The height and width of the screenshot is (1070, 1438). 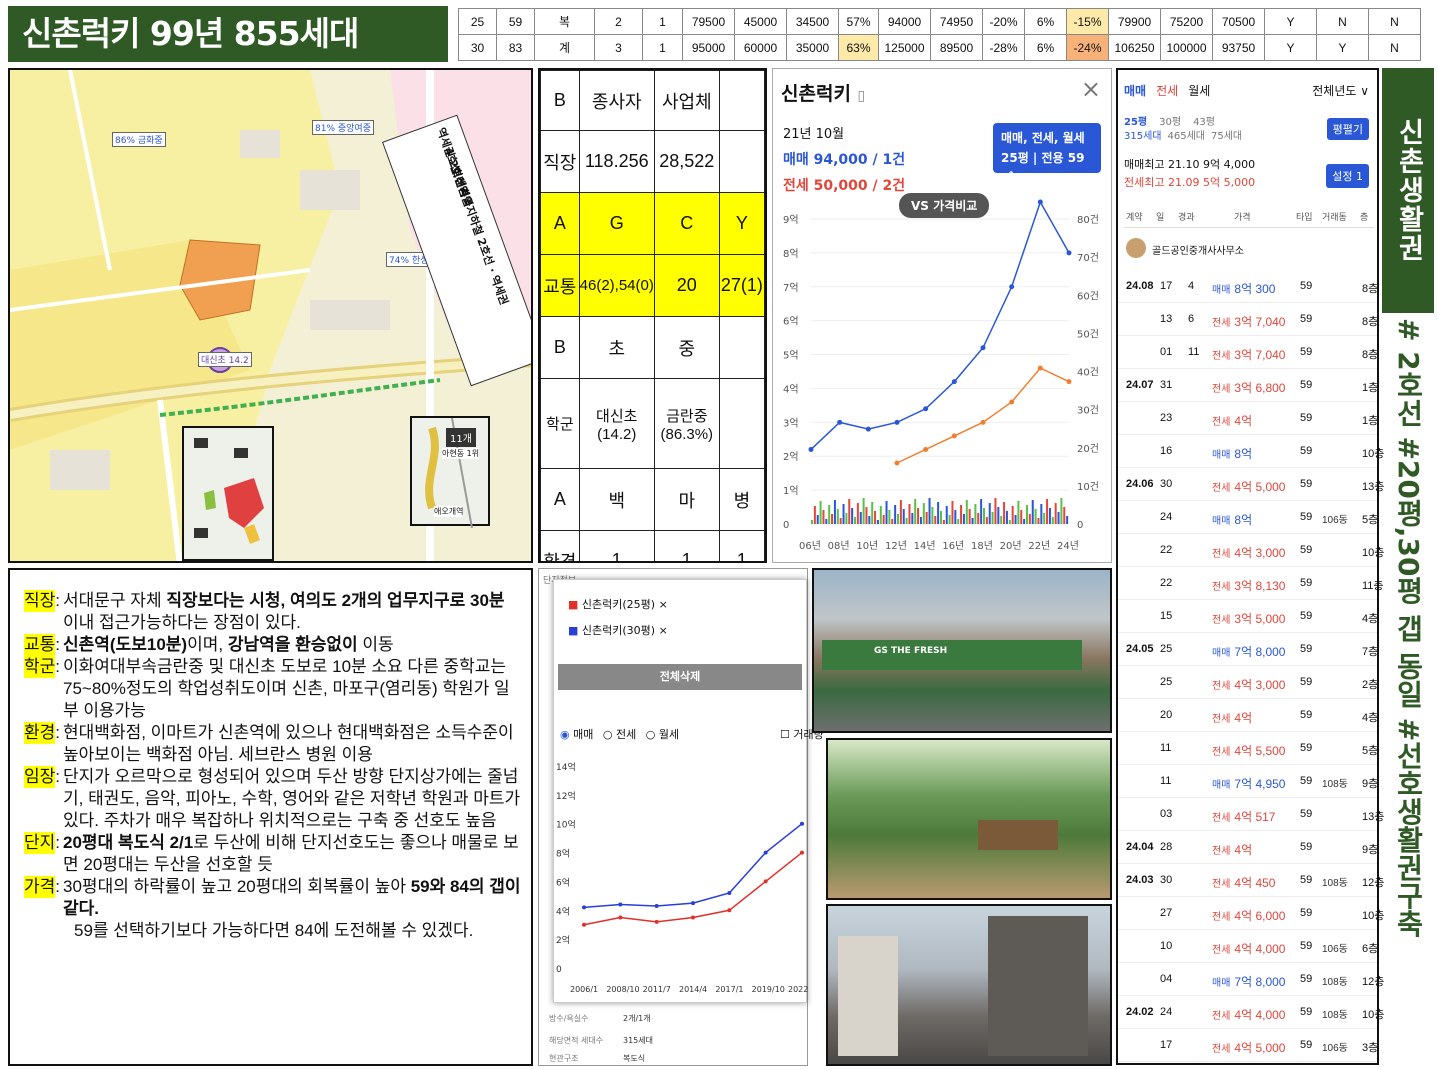 What do you see at coordinates (1251, 484) in the screenshot?
I see `transaction-row: 24.06 30 전세 4억 5,000 59 13층` at bounding box center [1251, 484].